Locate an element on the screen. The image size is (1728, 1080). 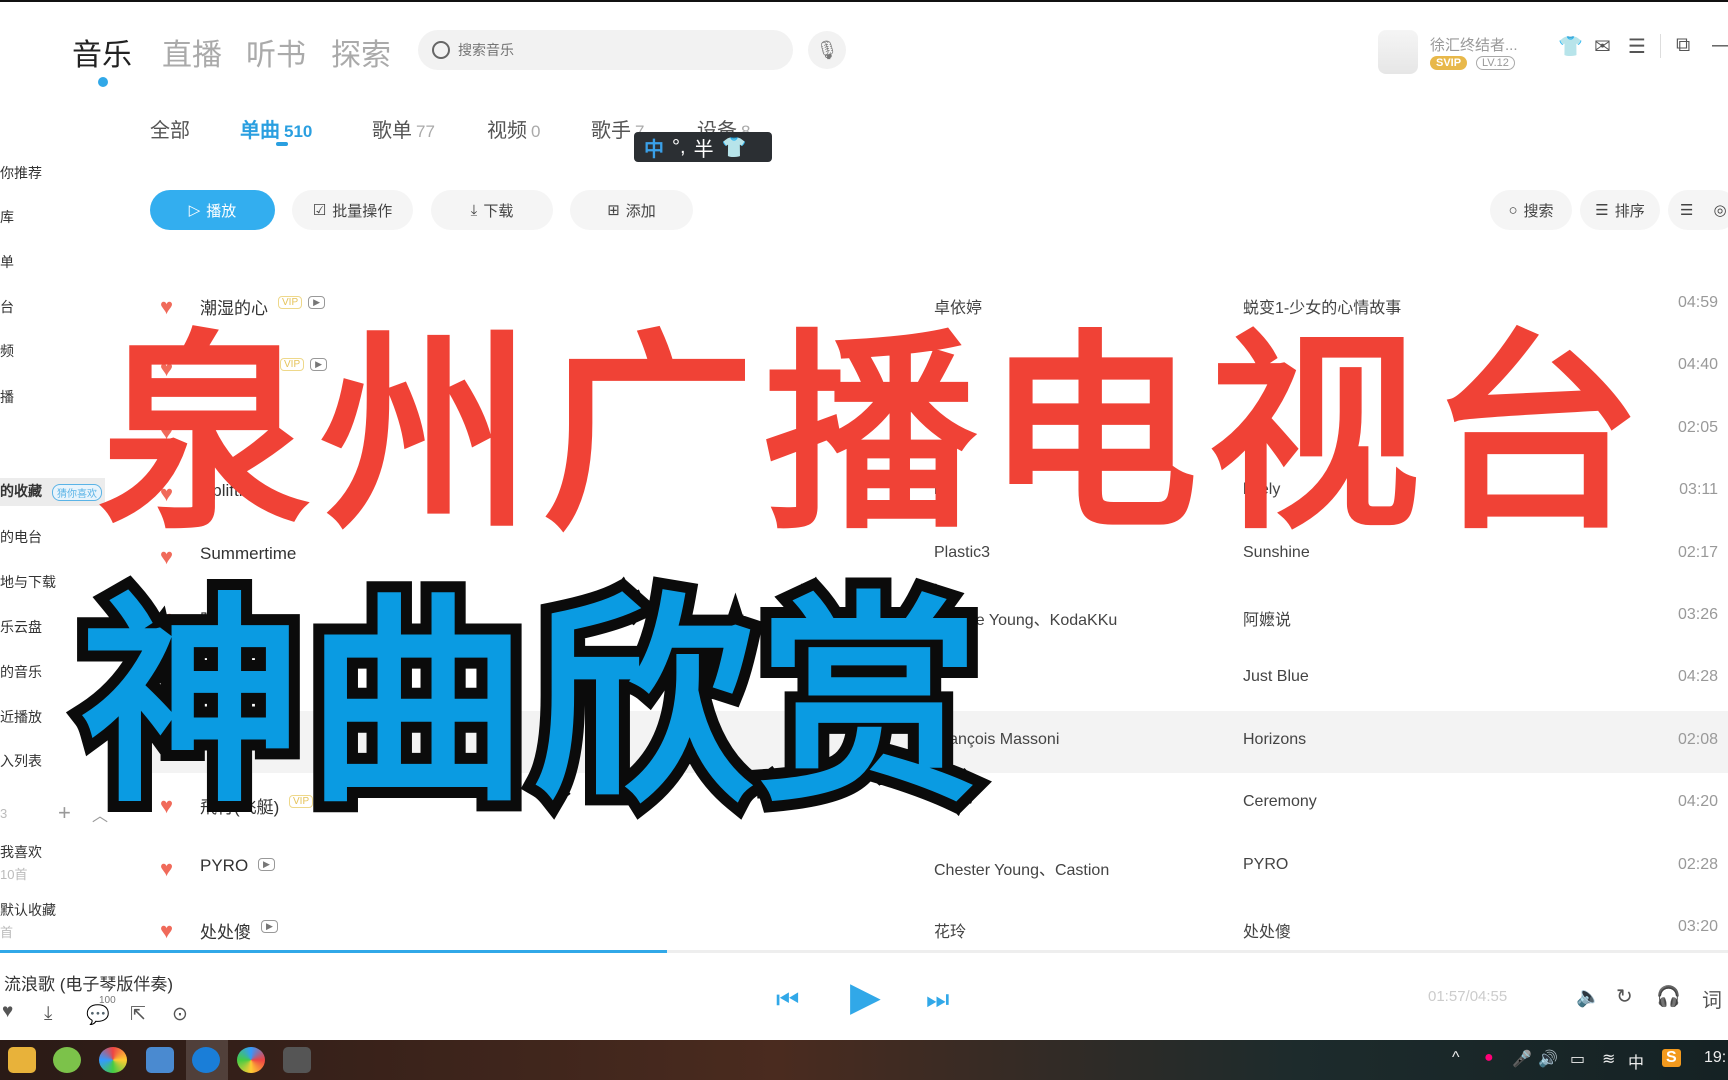
song-album: 蜕变1-少女的心情故事 is located at coordinates (1322, 306).